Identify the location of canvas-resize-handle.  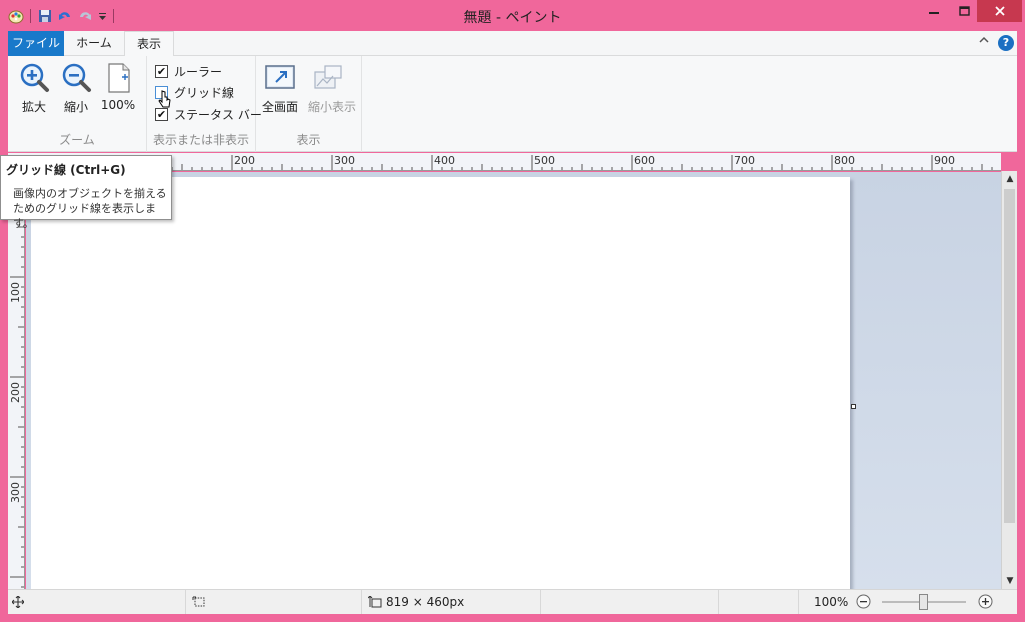
(853, 406).